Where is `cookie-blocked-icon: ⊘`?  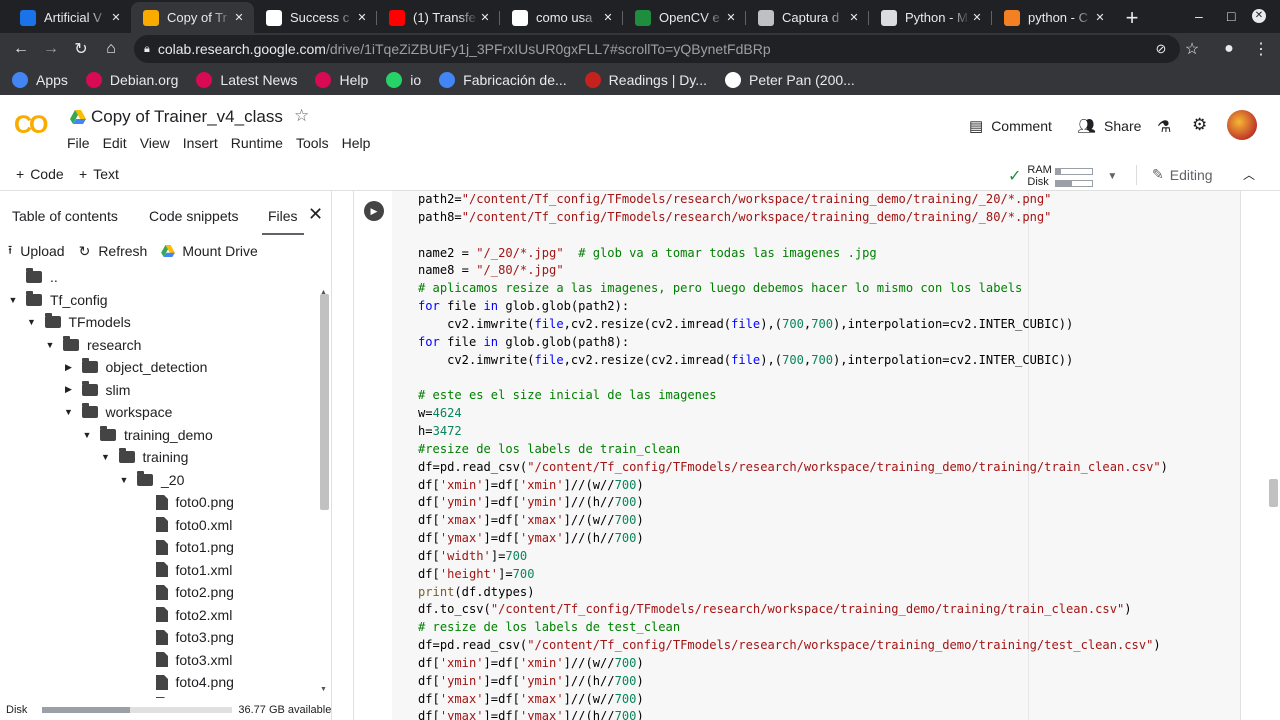
cookie-blocked-icon: ⊘ is located at coordinates (1161, 49).